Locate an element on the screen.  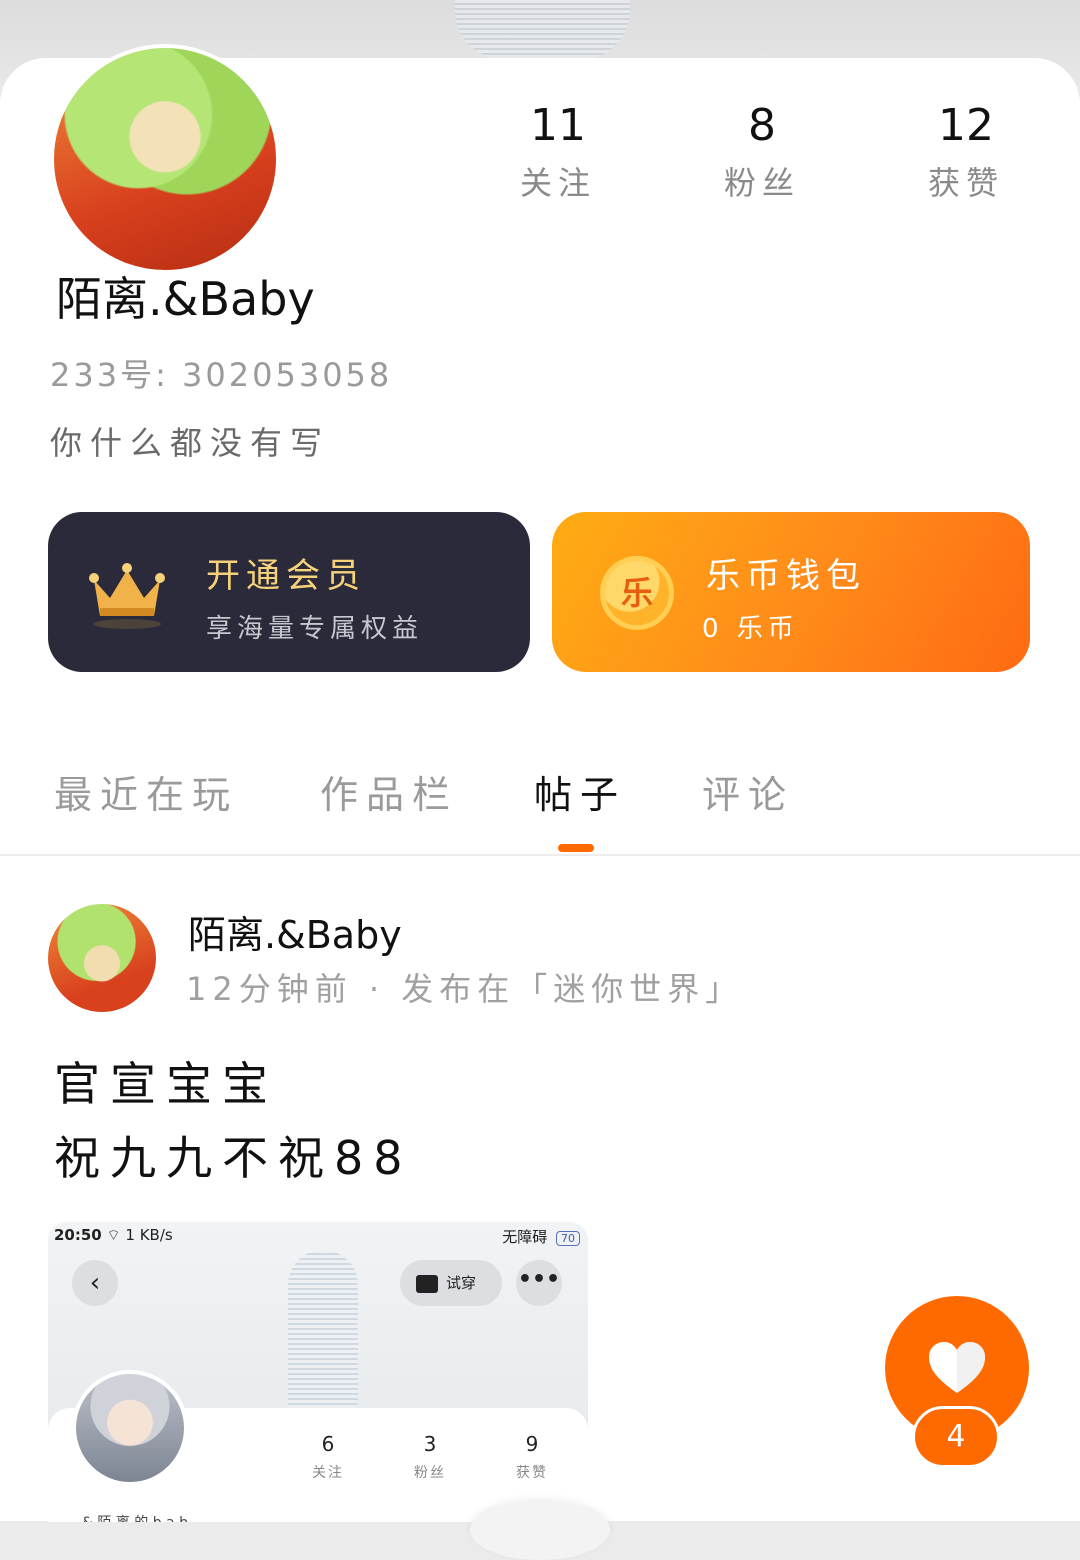
tab-works: 作品栏 is located at coordinates (389, 791).